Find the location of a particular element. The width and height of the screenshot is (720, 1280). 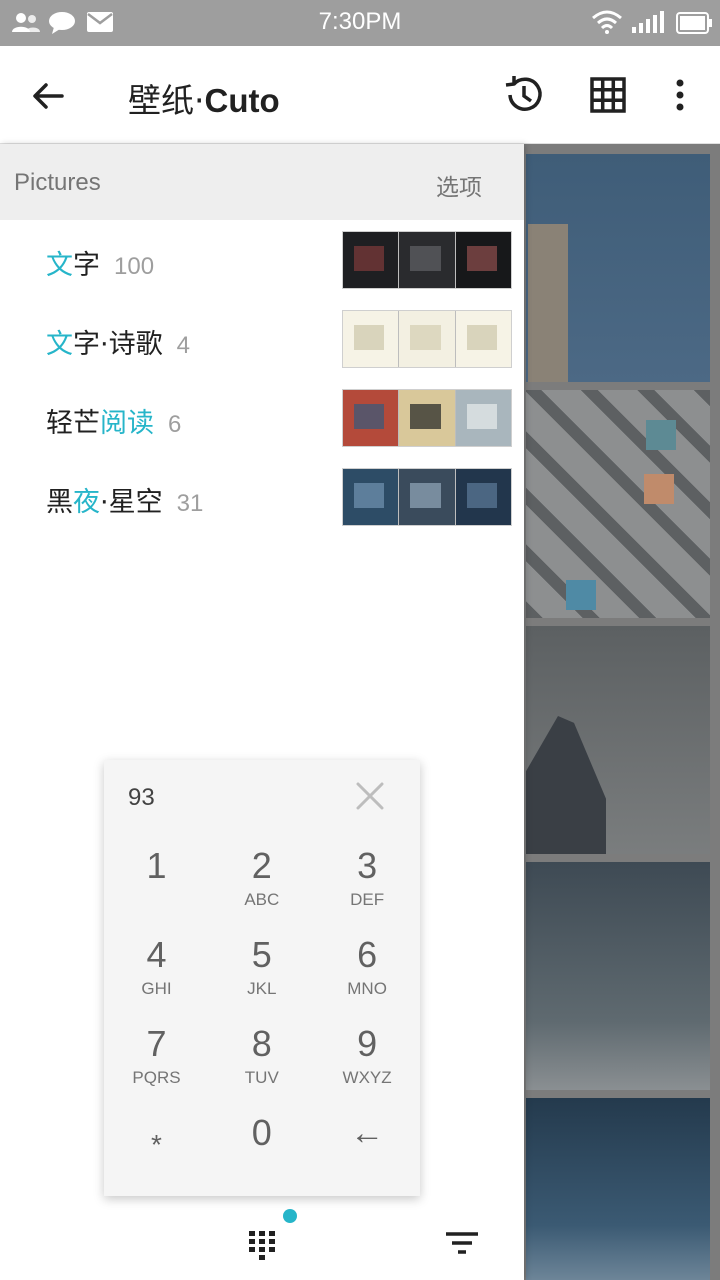

wifi-icon is located at coordinates (607, 22).